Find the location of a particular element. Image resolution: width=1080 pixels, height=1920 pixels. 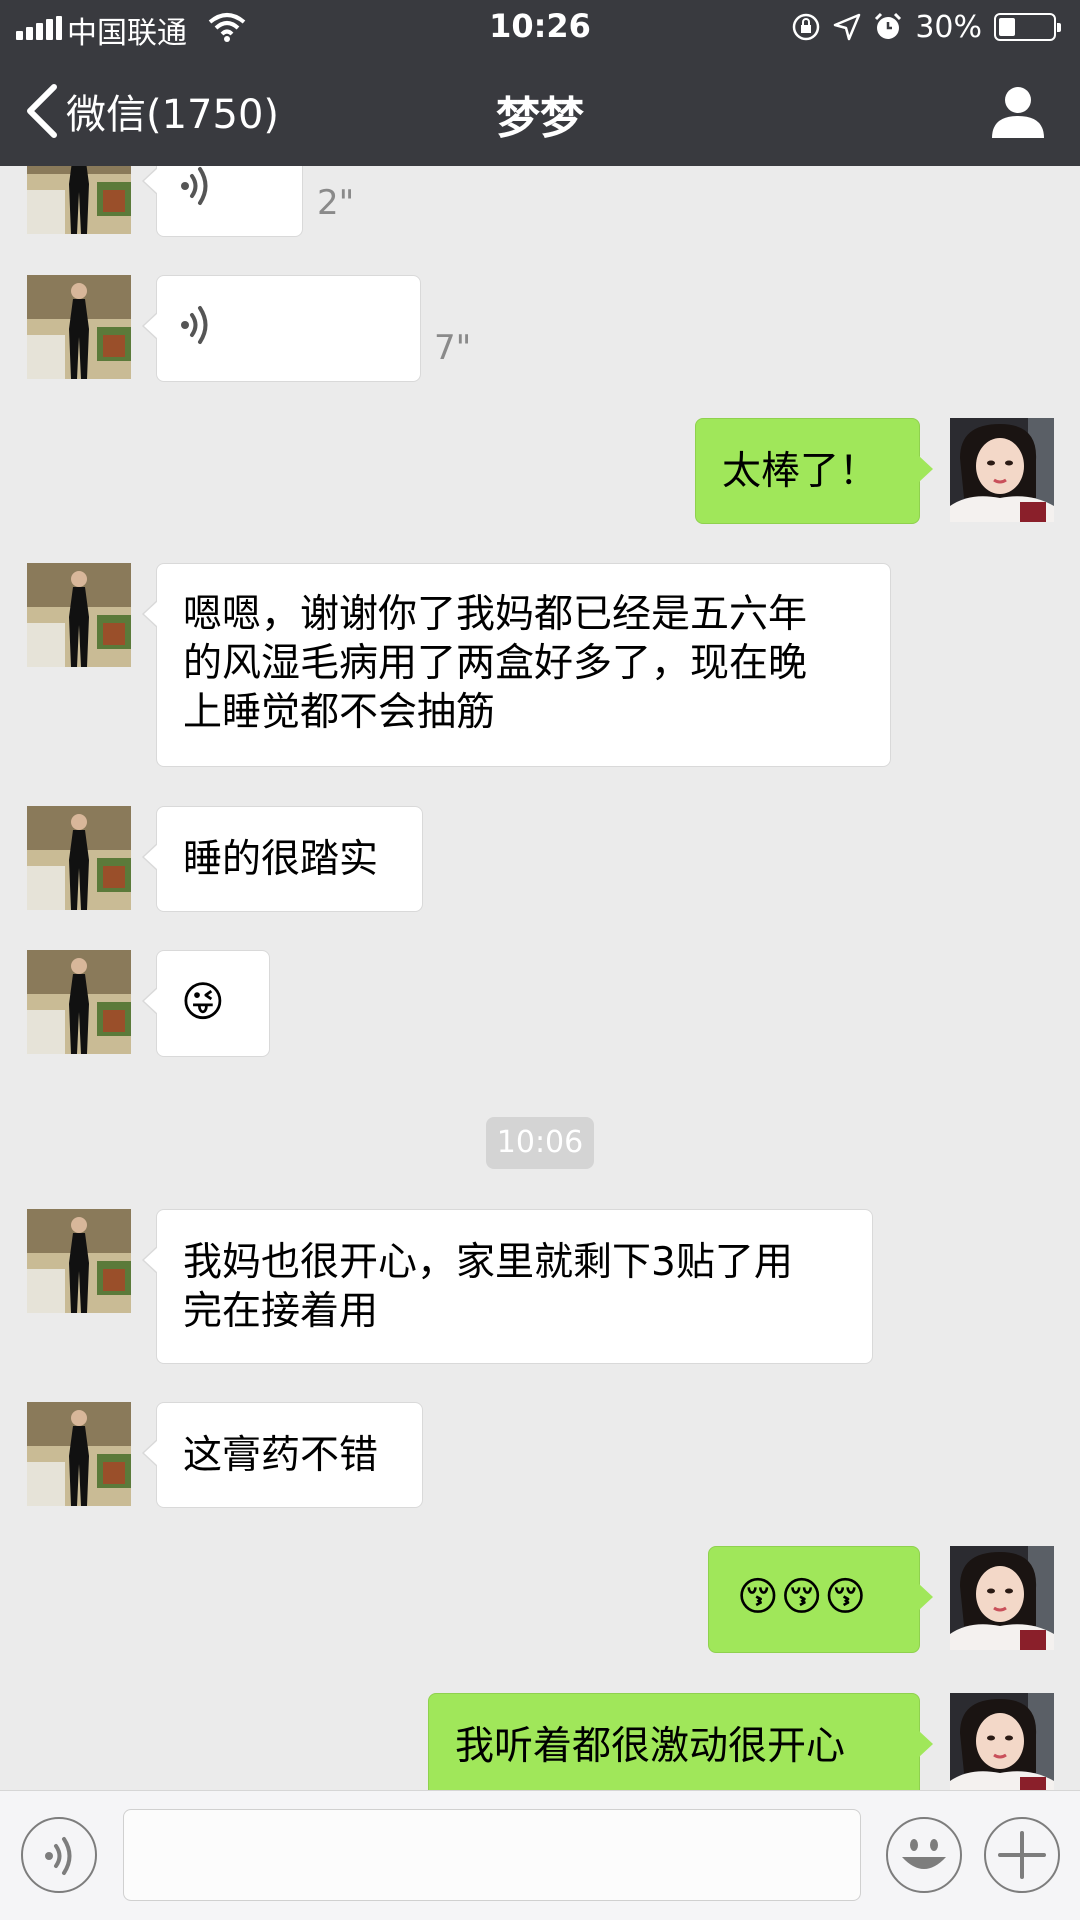

orientation-lock-icon is located at coordinates (806, 27).